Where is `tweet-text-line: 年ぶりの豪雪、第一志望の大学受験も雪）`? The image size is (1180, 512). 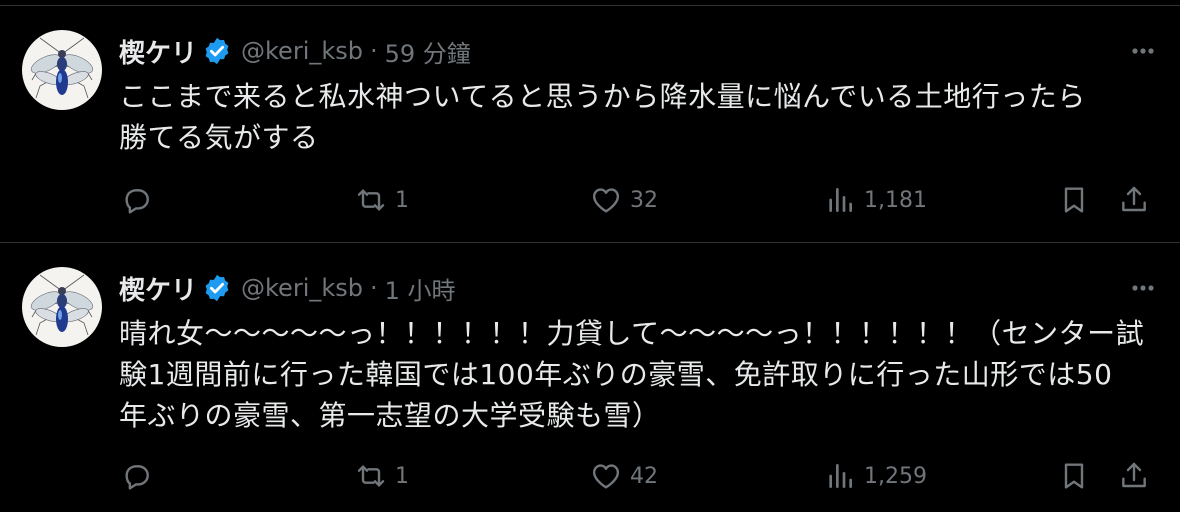
tweet-text-line: 年ぶりの豪雪、第一志望の大学受験も雪） is located at coordinates (390, 415).